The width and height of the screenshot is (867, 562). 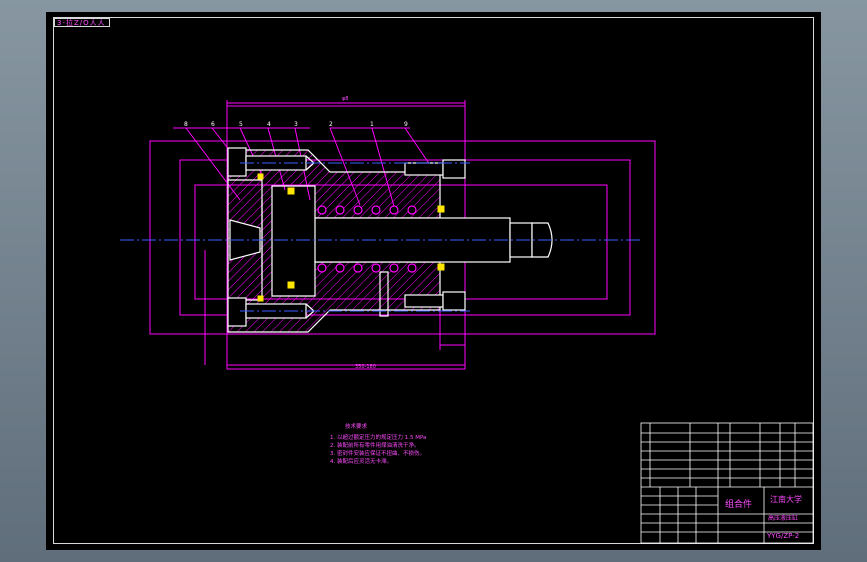 I want to click on balloon-8: 8, so click(x=186, y=124).